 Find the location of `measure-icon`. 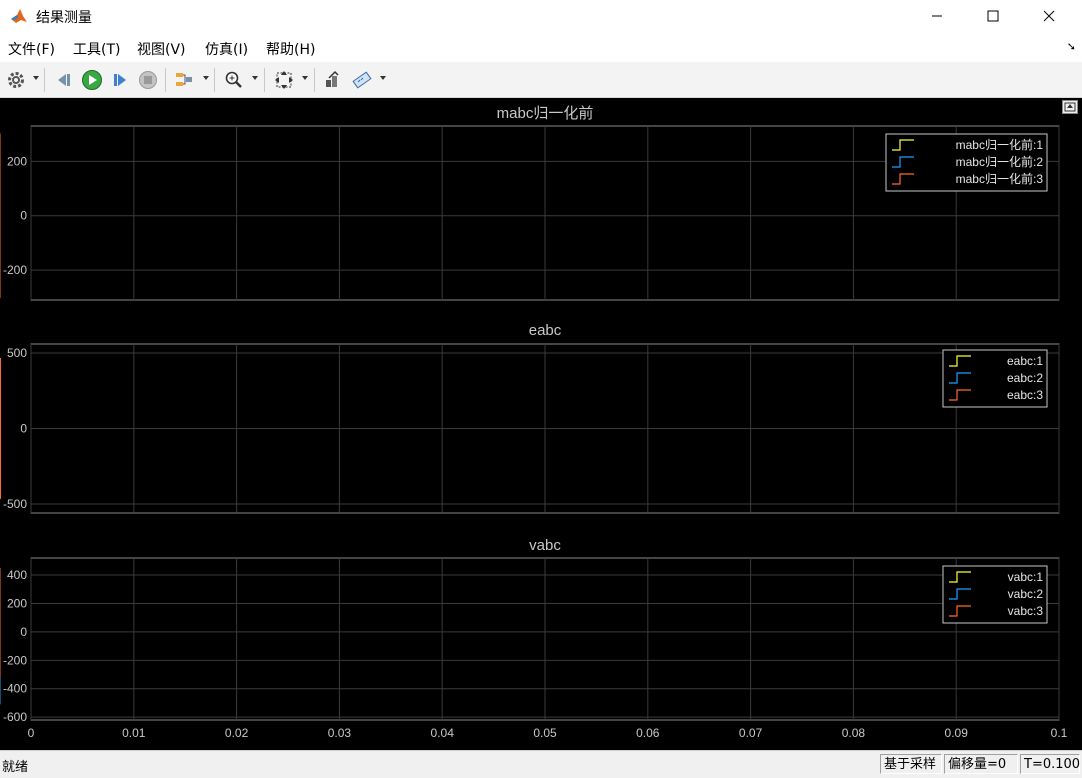

measure-icon is located at coordinates (362, 80).